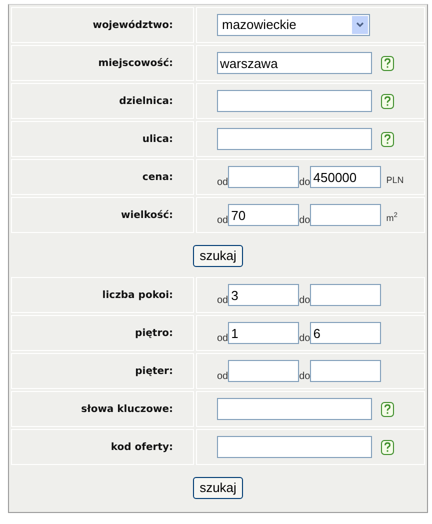  Describe the element at coordinates (395, 180) in the screenshot. I see `unit-label: PLN` at that location.